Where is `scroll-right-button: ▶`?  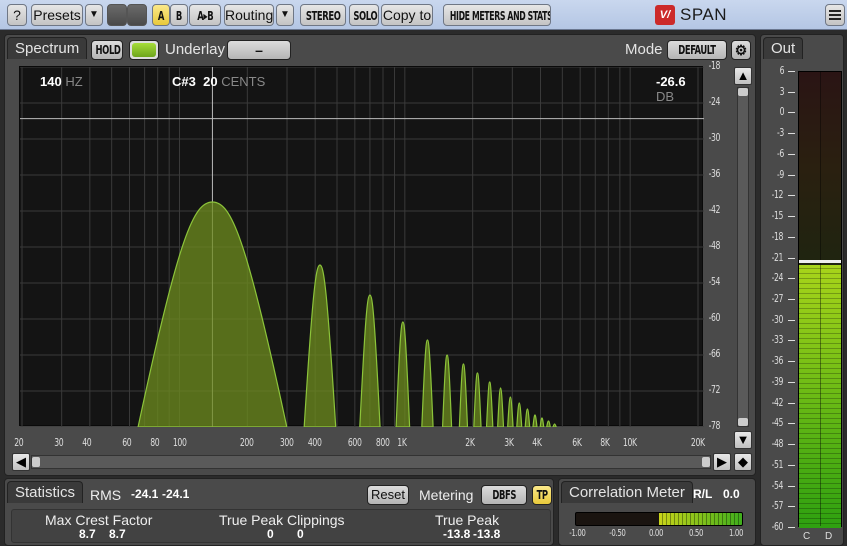
scroll-right-button: ▶ is located at coordinates (722, 462).